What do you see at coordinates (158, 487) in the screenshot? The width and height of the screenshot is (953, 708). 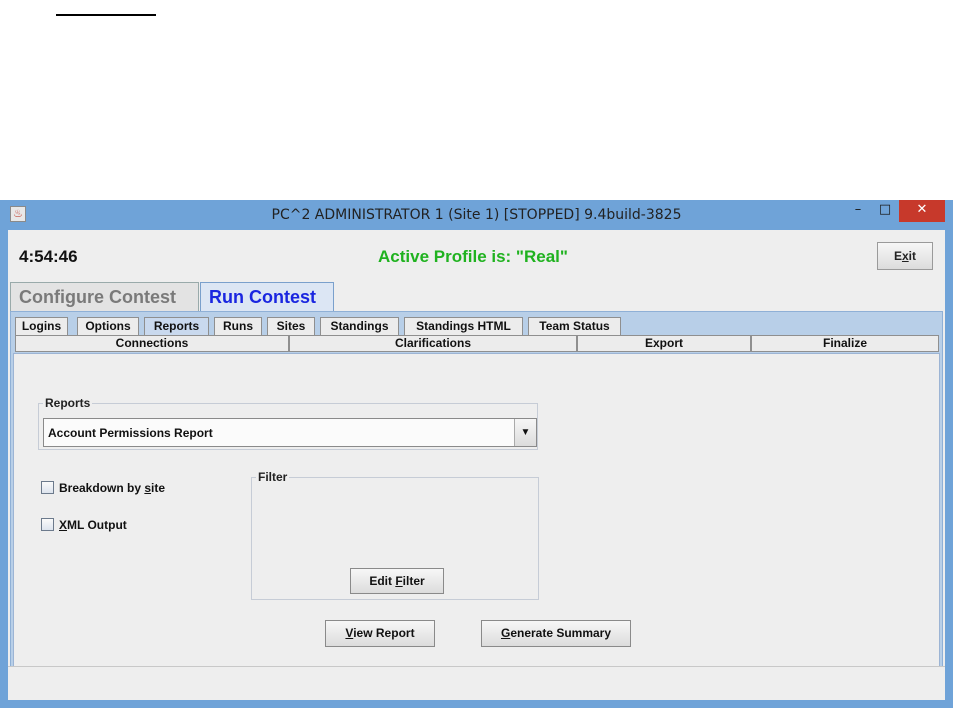 I see `label-part: ite` at bounding box center [158, 487].